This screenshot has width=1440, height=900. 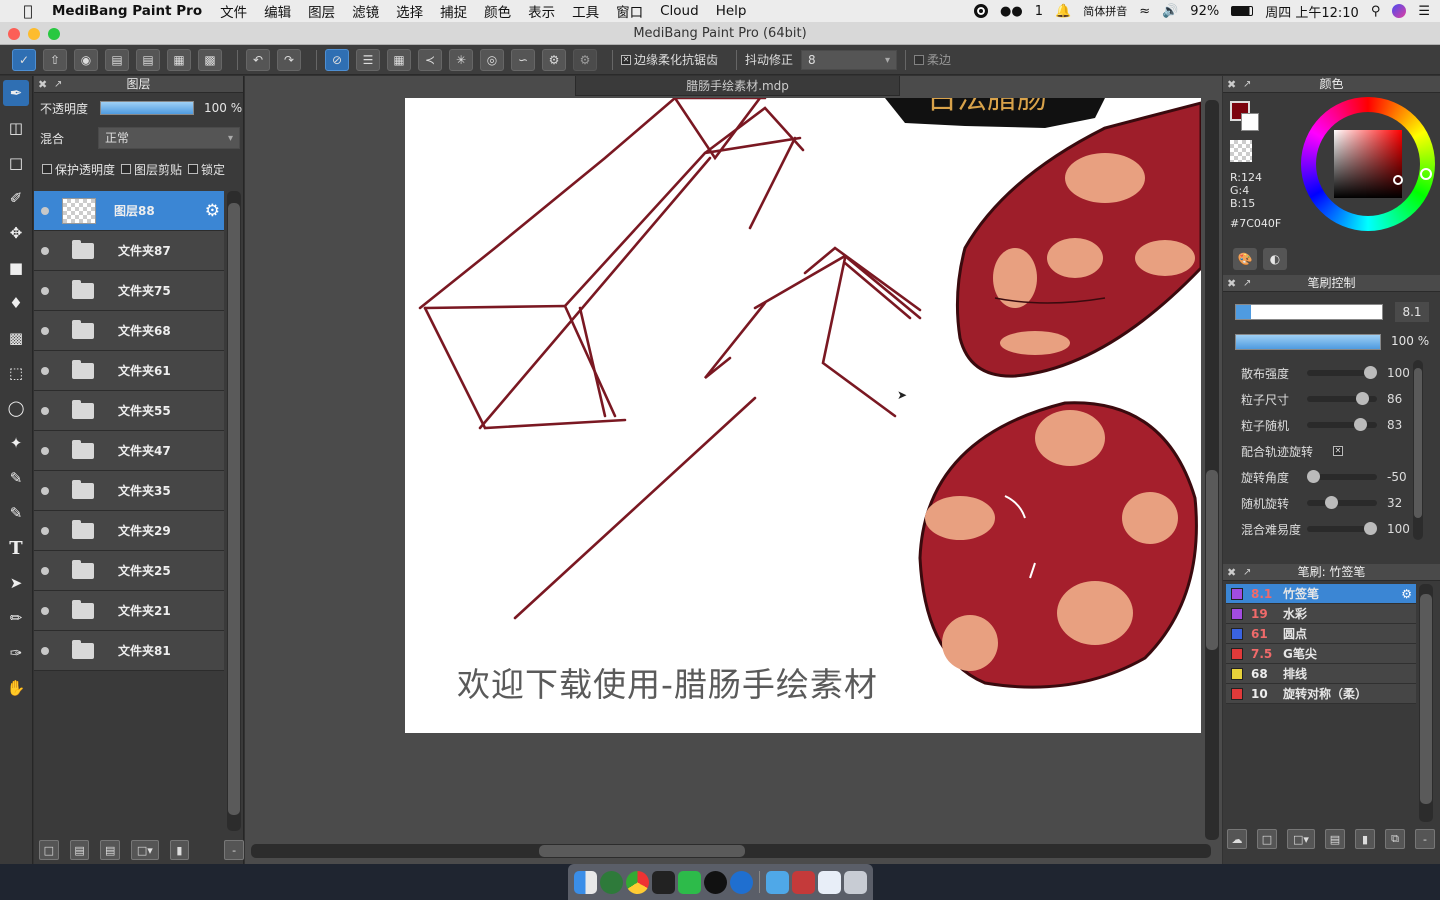 I want to click on menu-select: 选择, so click(x=409, y=11).